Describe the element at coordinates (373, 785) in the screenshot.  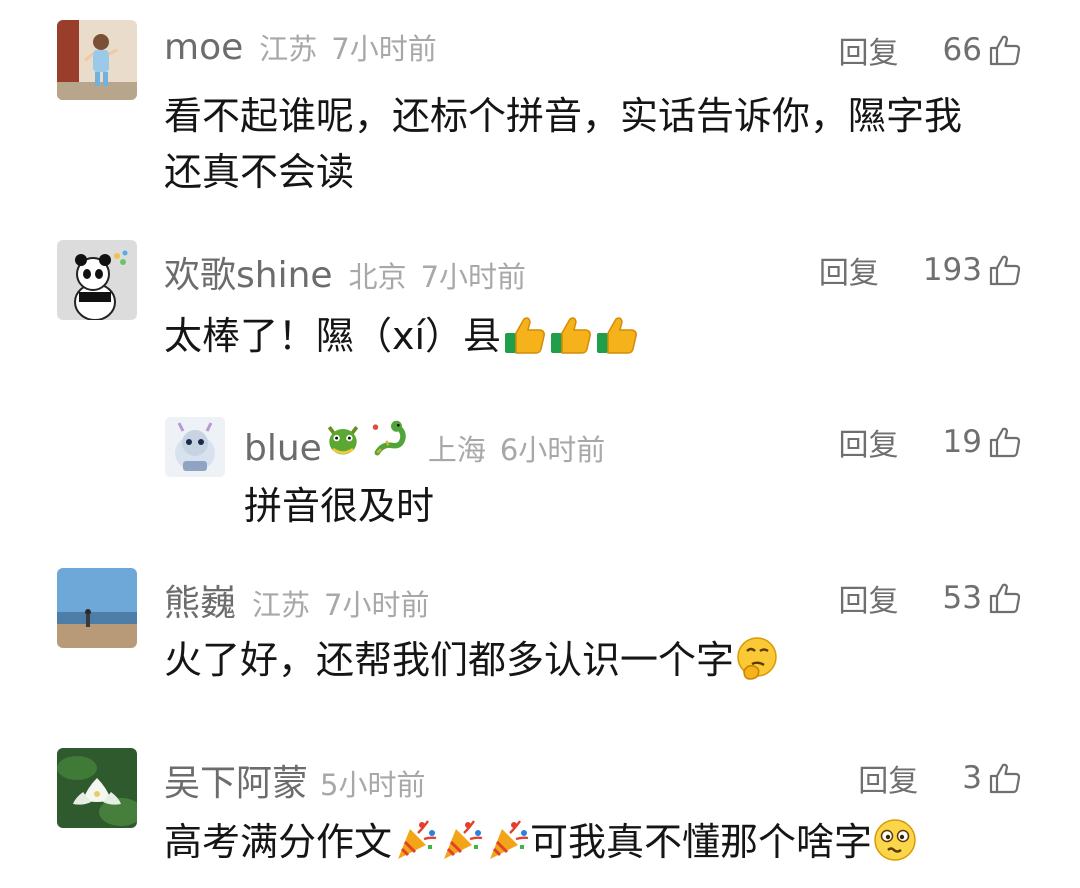
I see `comment-time: 5小时前` at that location.